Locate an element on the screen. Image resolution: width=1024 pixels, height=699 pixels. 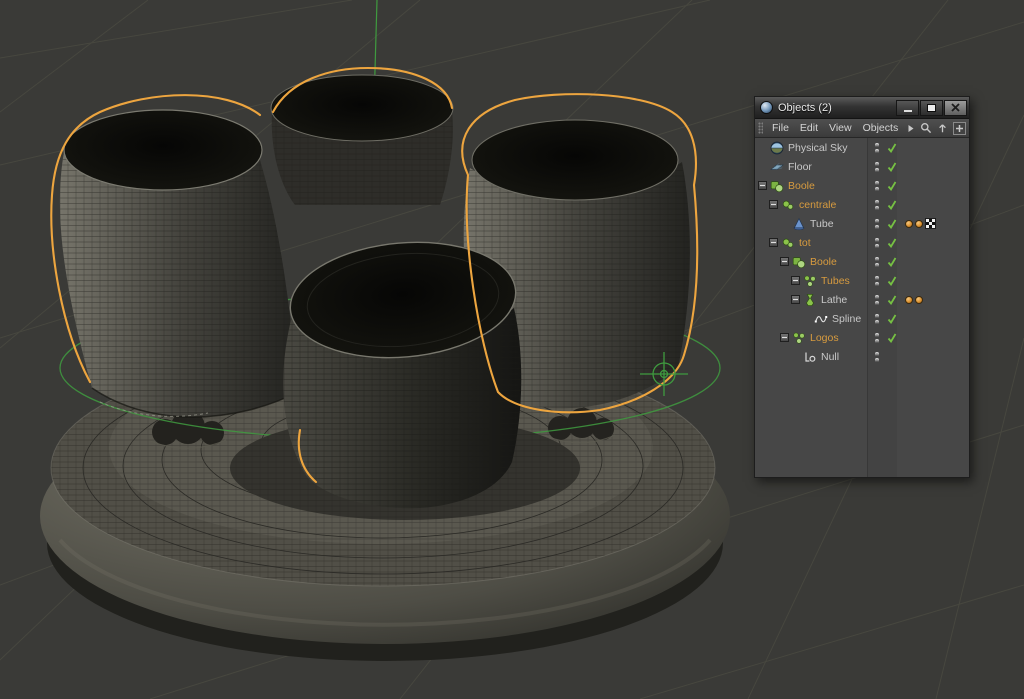
tree-row-null: Null is located at coordinates (862, 356).